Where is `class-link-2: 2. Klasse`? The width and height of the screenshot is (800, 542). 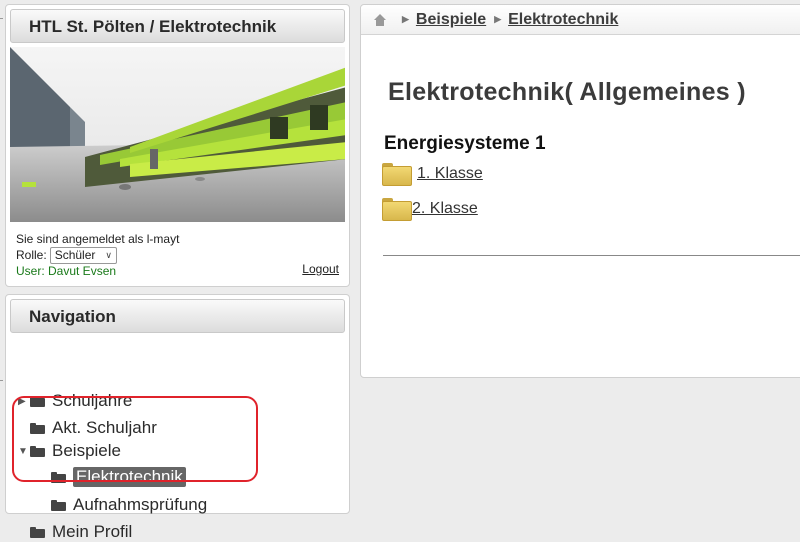
class-link-2: 2. Klasse is located at coordinates (430, 209).